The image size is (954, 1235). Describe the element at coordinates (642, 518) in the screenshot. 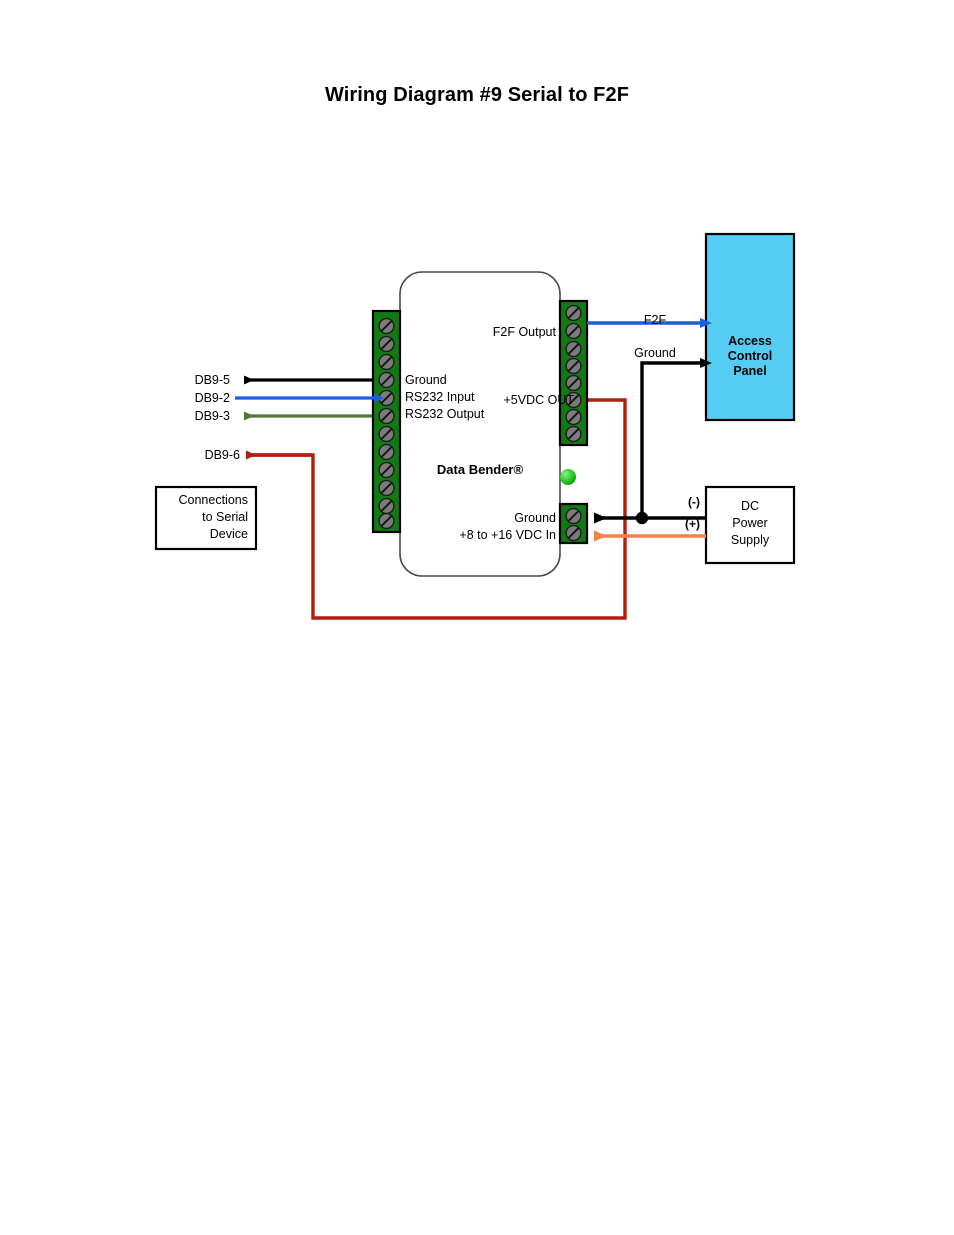

I see `wire-junction-dot` at that location.